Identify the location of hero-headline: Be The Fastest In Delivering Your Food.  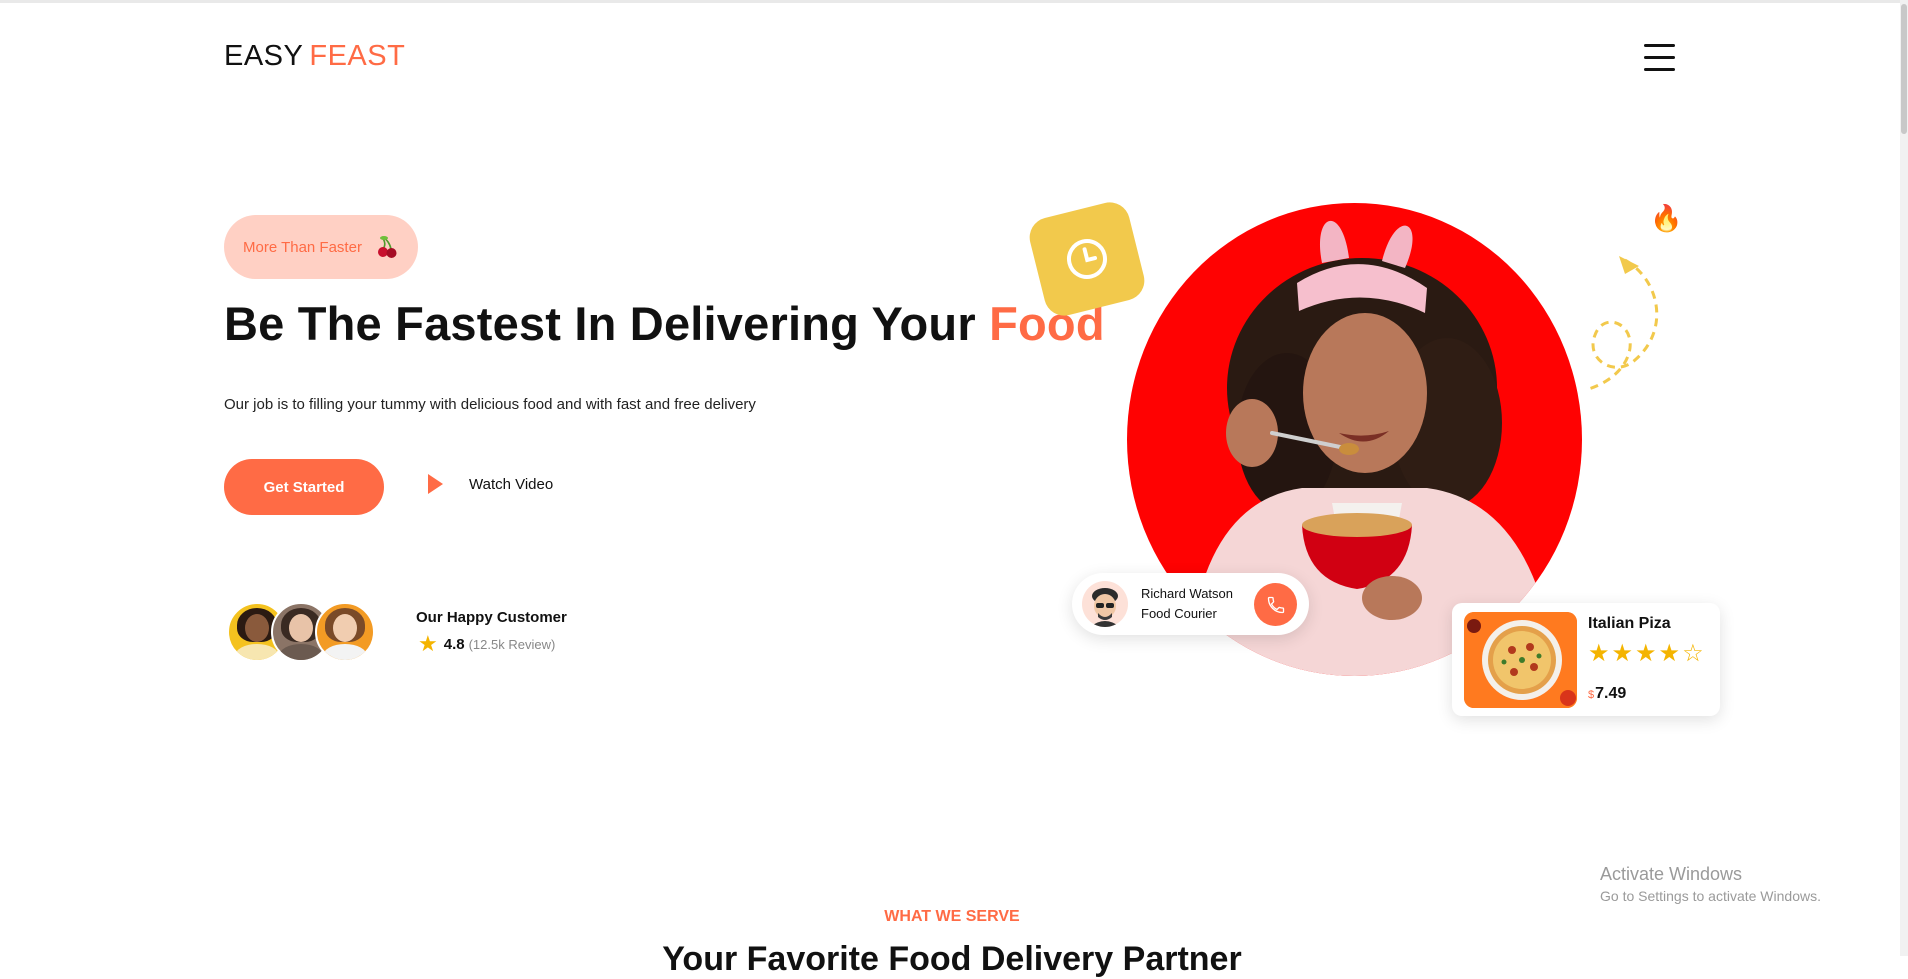
(664, 323).